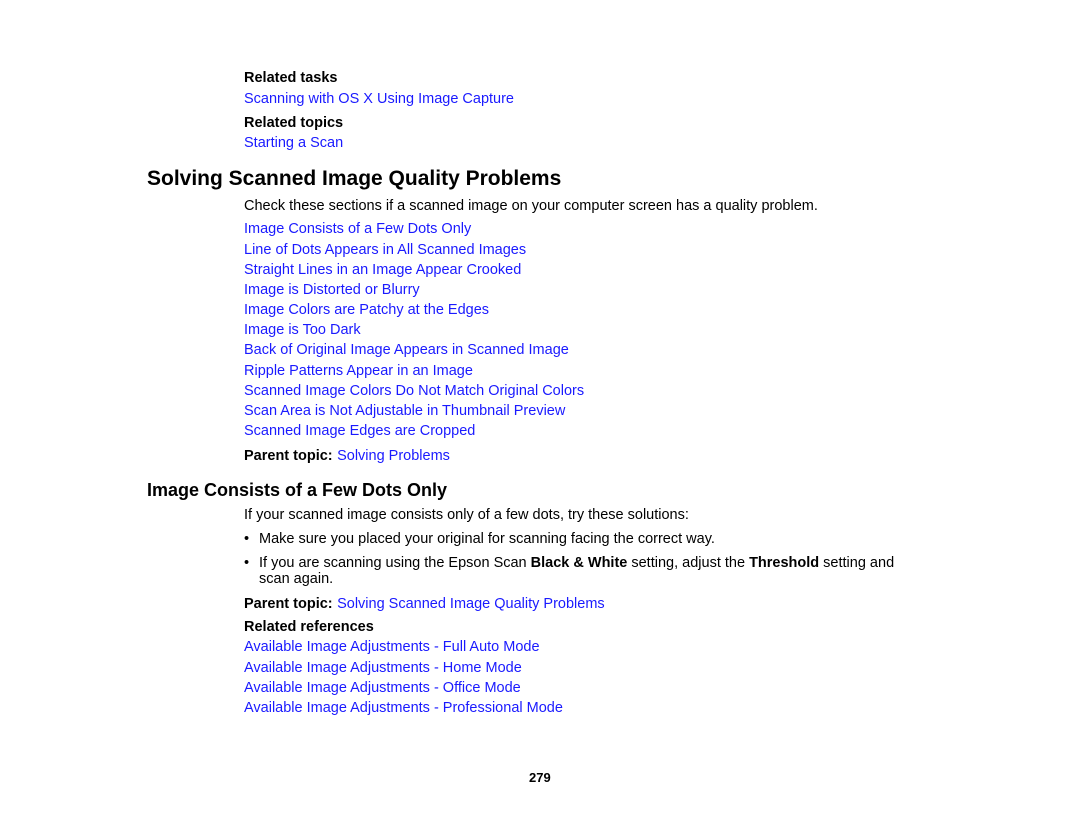 The image size is (1080, 834). Describe the element at coordinates (379, 99) in the screenshot. I see `related-task-link: Scanning with OS X Using Image Capture` at that location.